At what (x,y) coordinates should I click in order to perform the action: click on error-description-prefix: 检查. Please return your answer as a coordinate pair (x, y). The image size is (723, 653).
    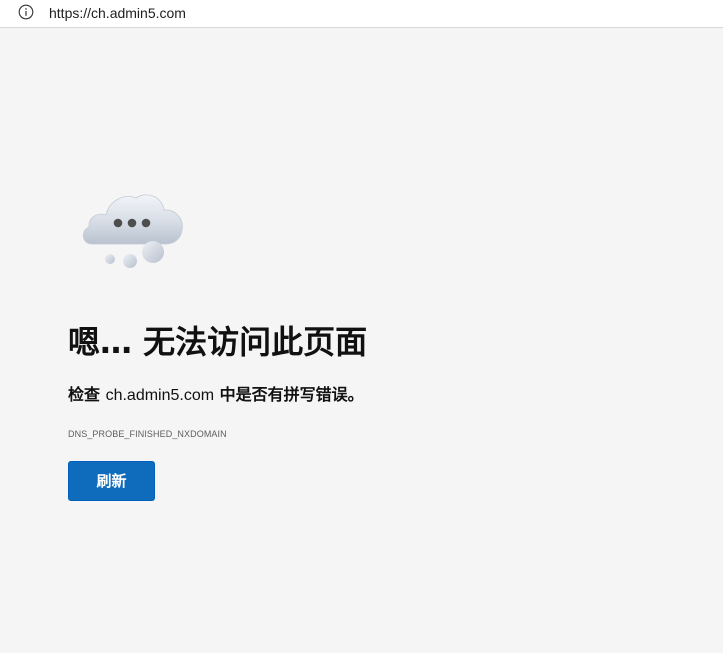
    Looking at the image, I should click on (87, 394).